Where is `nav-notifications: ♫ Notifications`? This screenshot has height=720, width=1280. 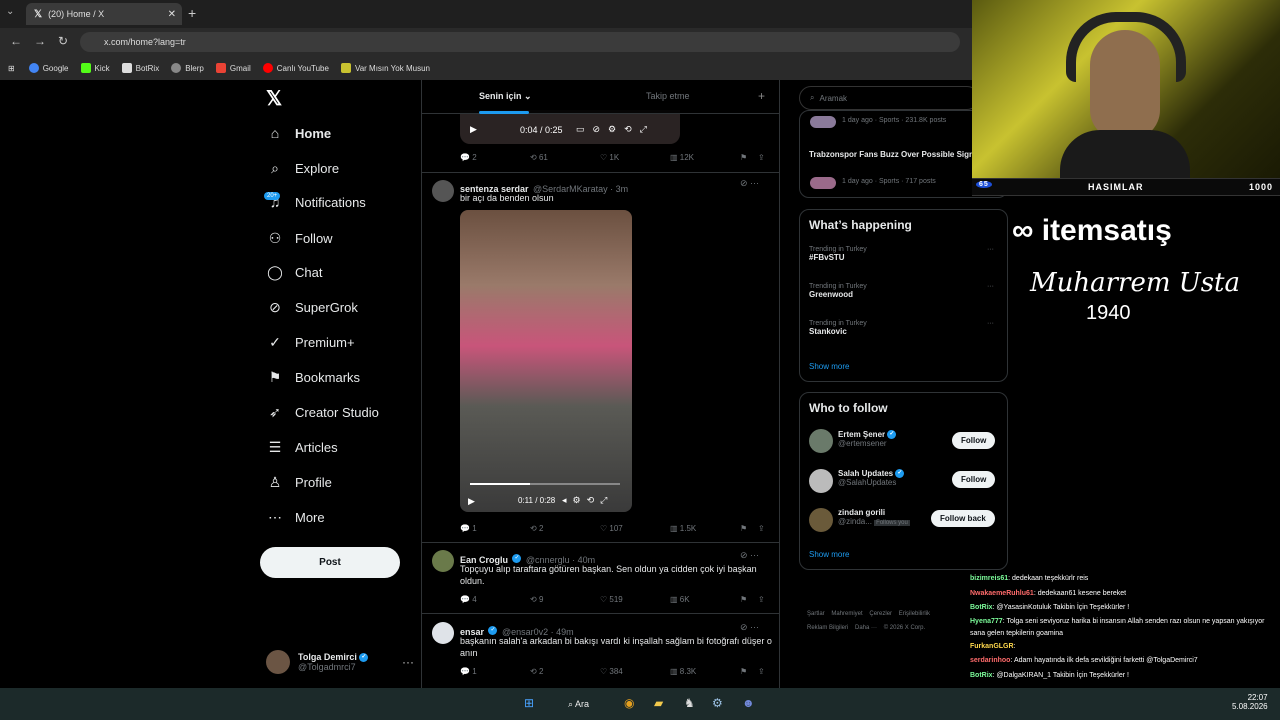 nav-notifications: ♫ Notifications is located at coordinates (316, 202).